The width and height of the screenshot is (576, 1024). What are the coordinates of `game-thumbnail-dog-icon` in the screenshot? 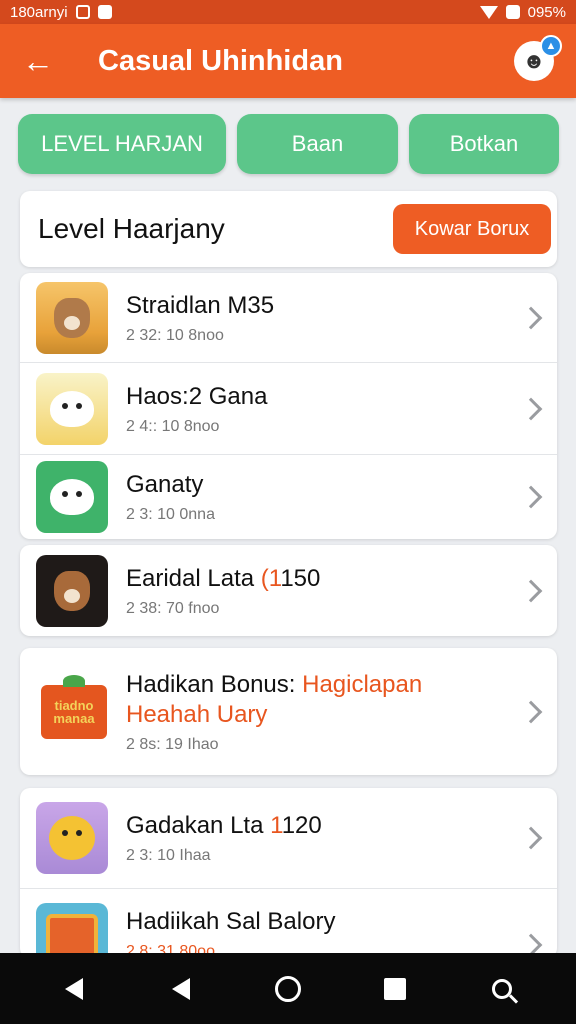 It's located at (72, 317).